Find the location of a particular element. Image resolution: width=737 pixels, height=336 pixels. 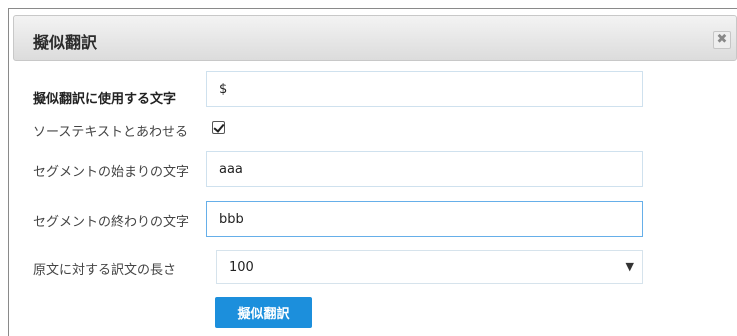

combine-source-label: ソーステキストとあわせる is located at coordinates (110, 132).